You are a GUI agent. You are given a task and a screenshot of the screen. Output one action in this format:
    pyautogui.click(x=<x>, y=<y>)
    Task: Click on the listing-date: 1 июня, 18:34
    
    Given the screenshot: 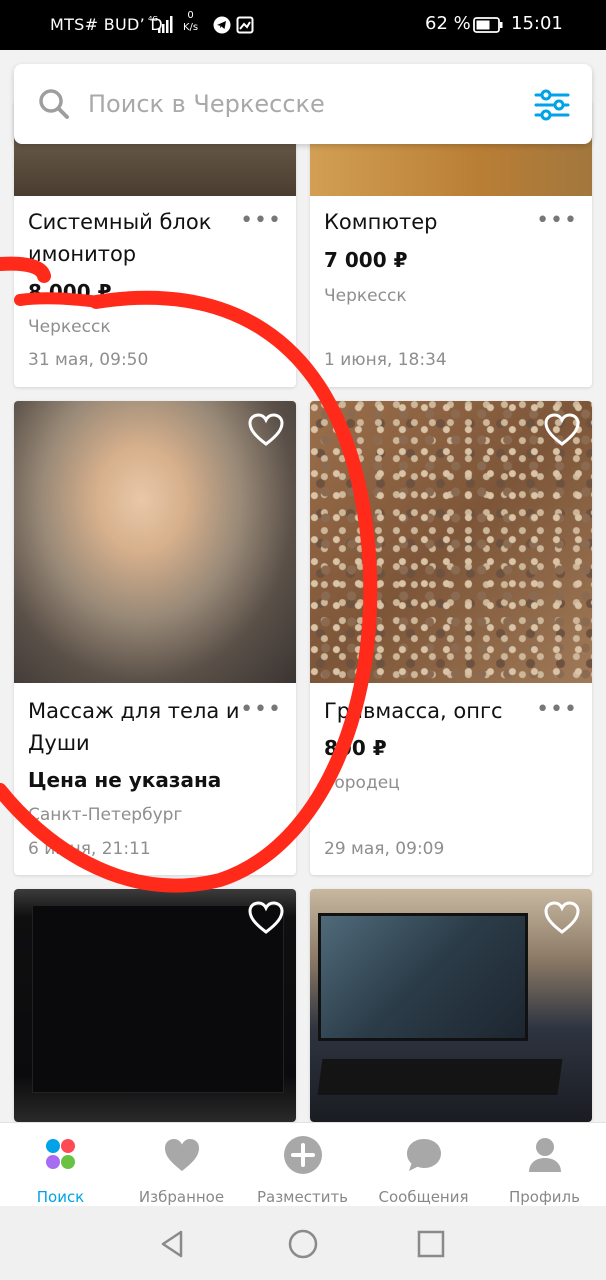 What is the action you would take?
    pyautogui.click(x=385, y=360)
    